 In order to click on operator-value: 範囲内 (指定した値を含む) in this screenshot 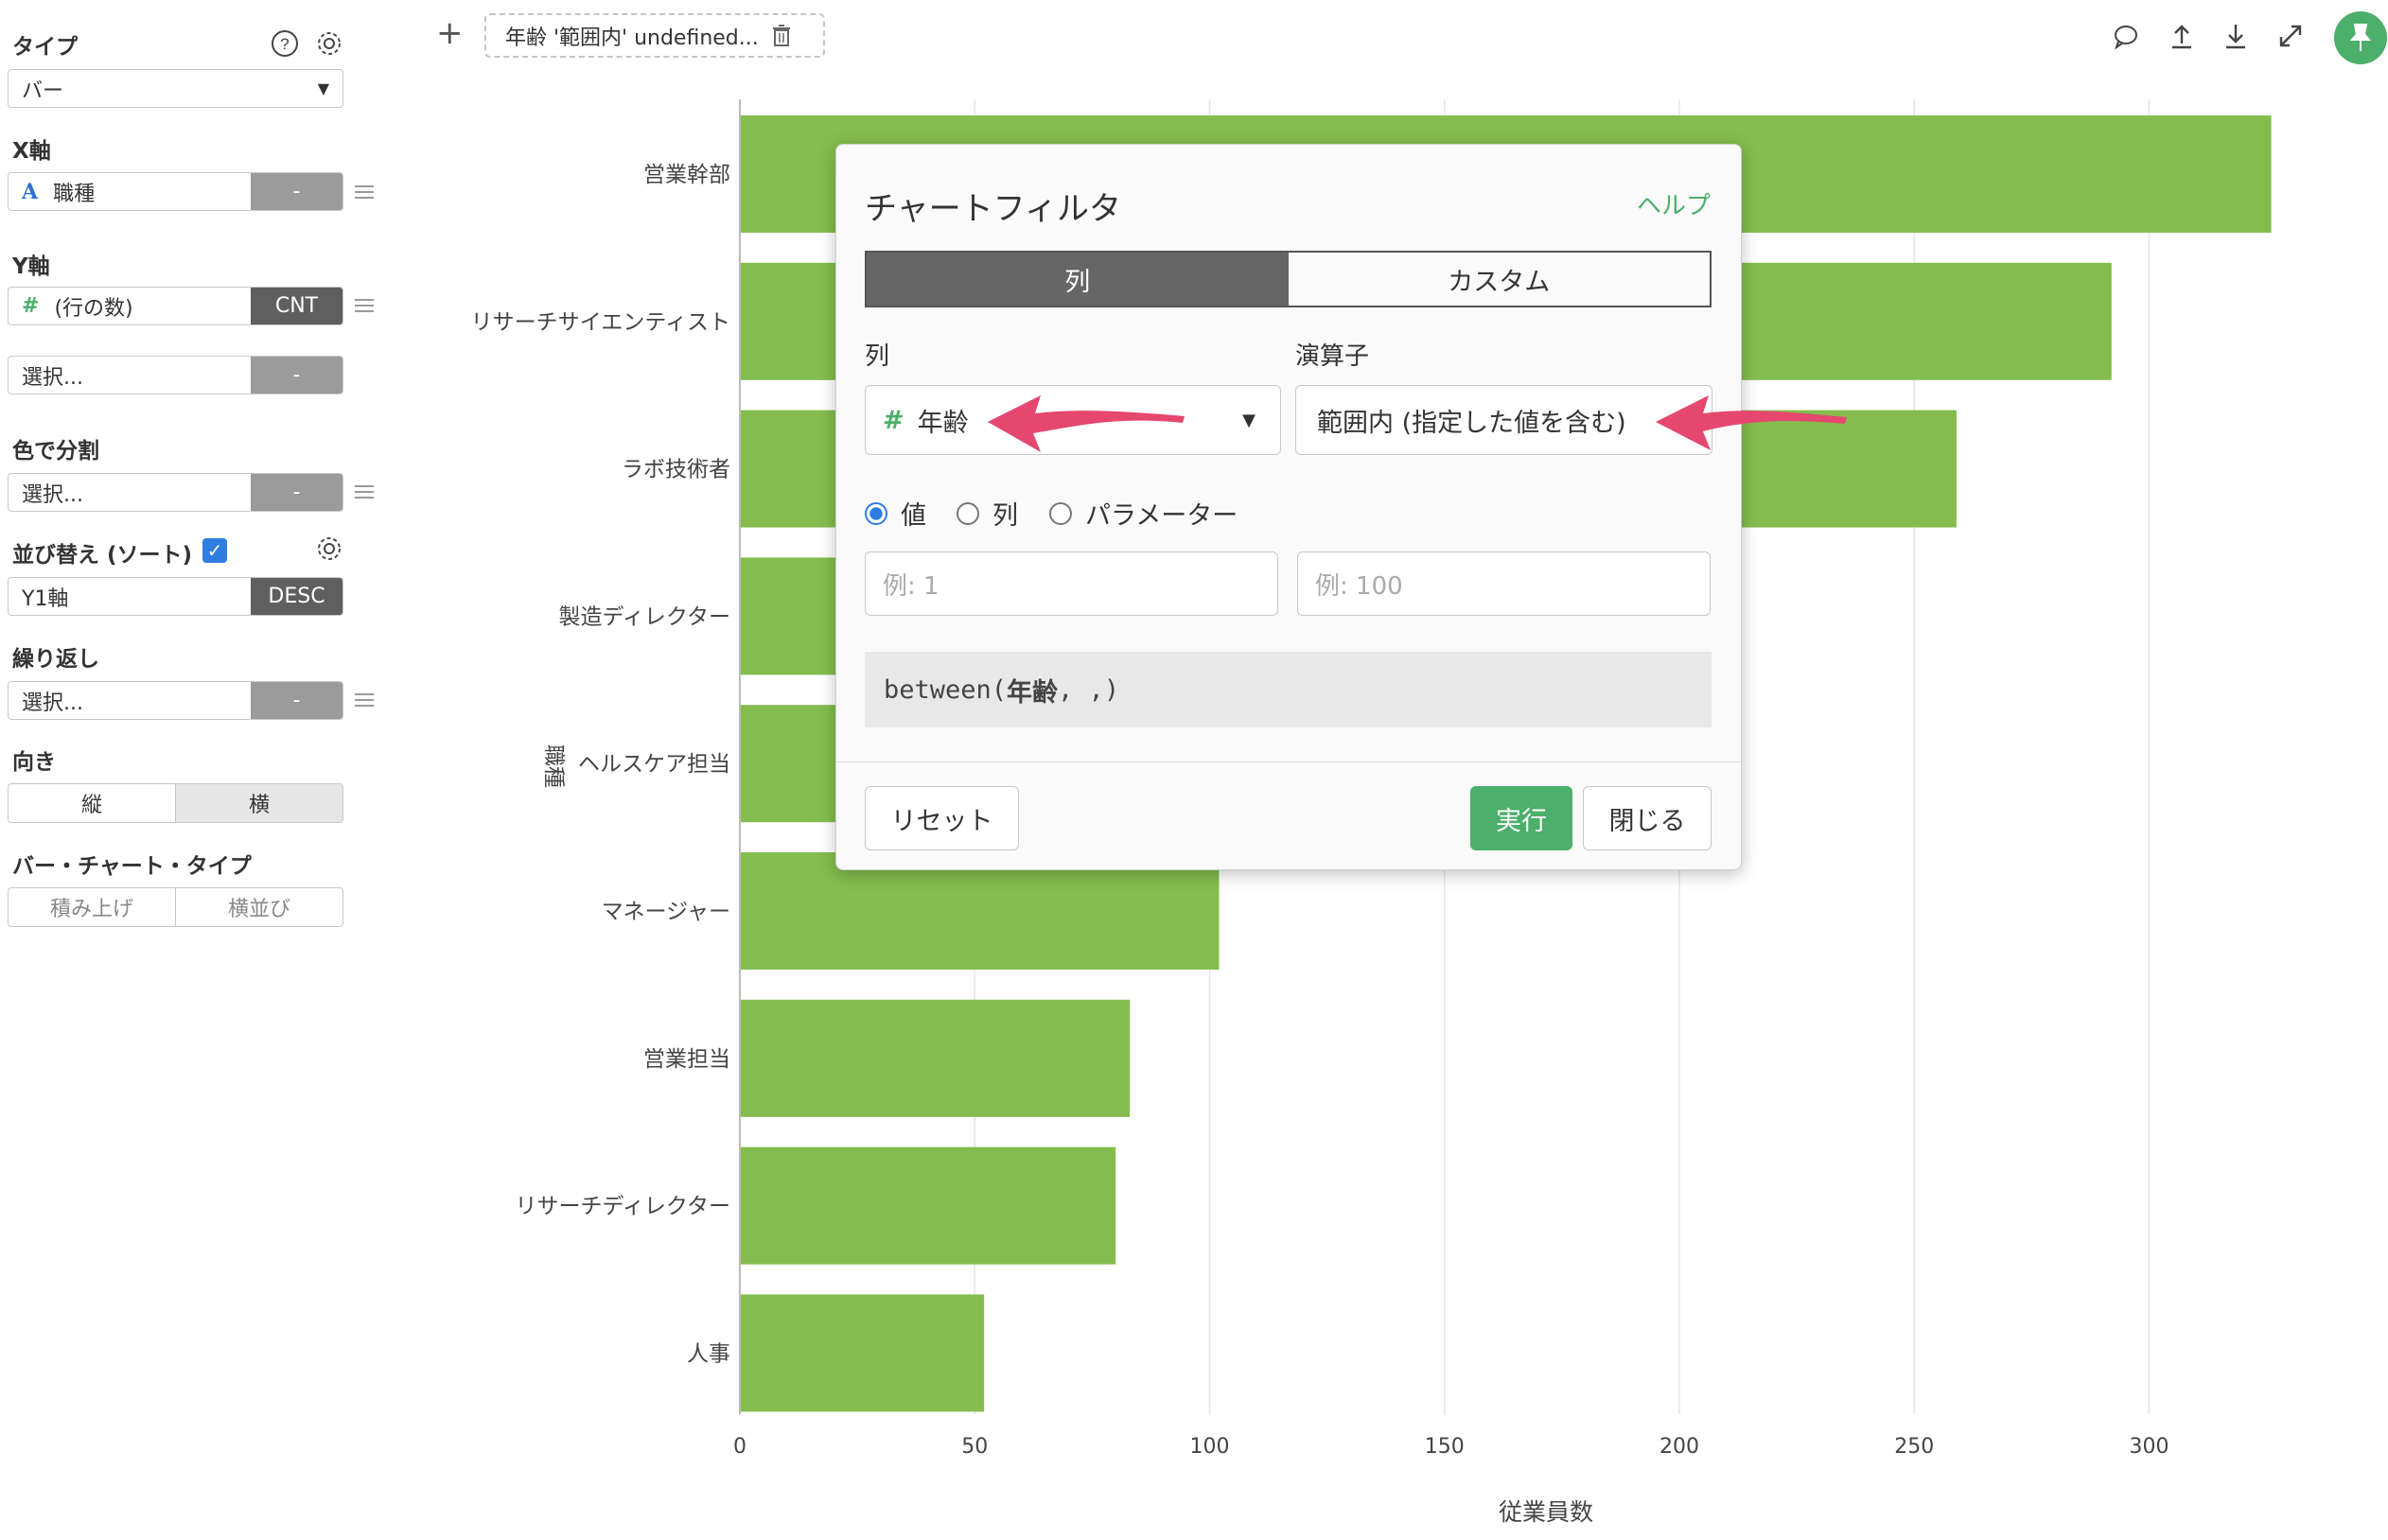, I will do `click(1471, 423)`.